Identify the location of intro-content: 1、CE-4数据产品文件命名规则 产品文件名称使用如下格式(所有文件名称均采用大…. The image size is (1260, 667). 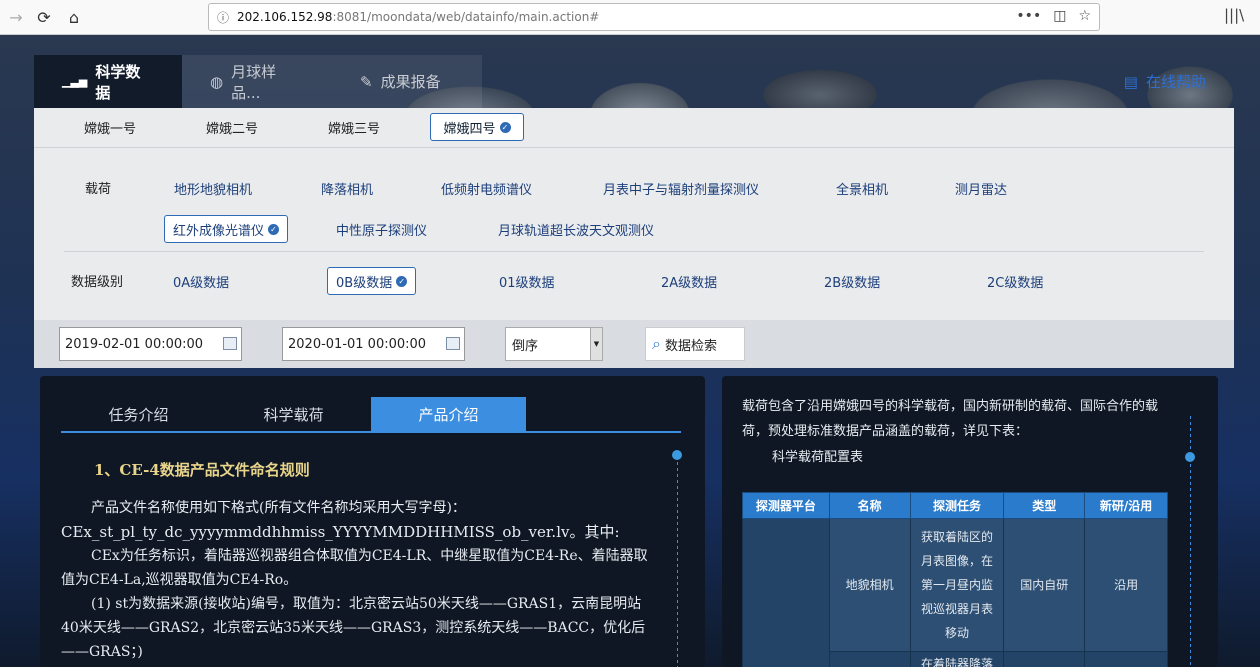
(358, 561).